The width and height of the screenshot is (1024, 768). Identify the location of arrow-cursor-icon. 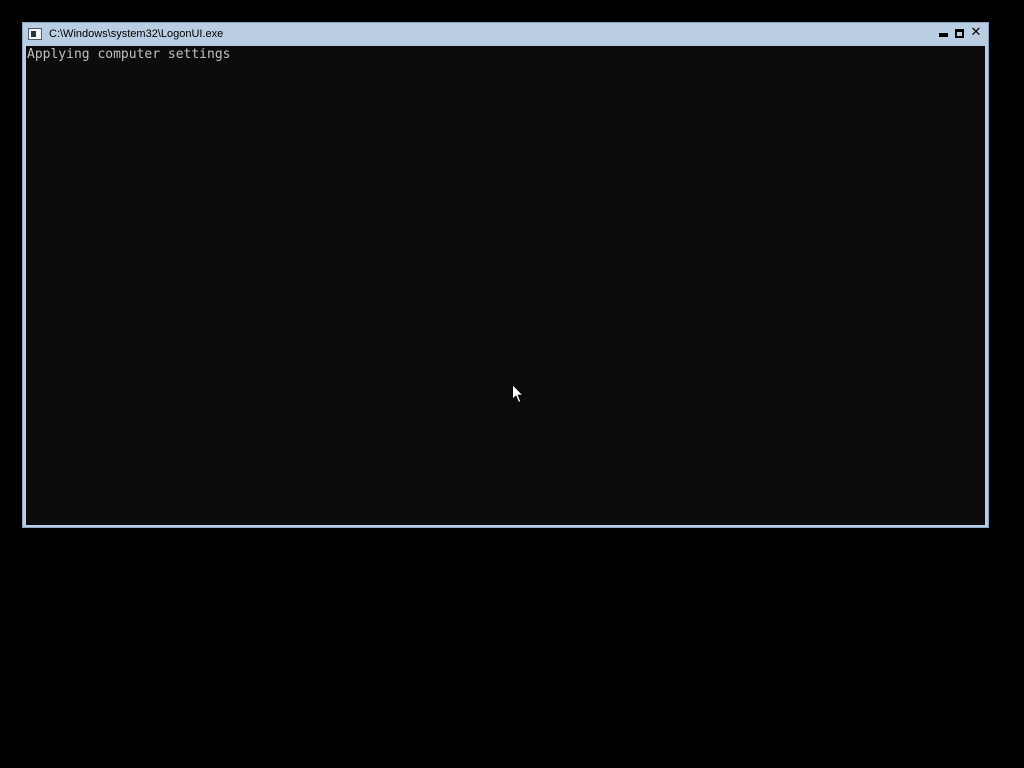
(518, 393).